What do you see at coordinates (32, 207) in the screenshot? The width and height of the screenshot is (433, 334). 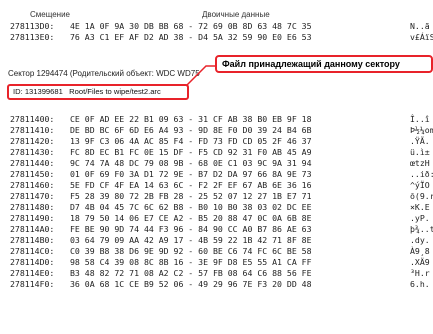 I see `row-offset: 27811480:` at bounding box center [32, 207].